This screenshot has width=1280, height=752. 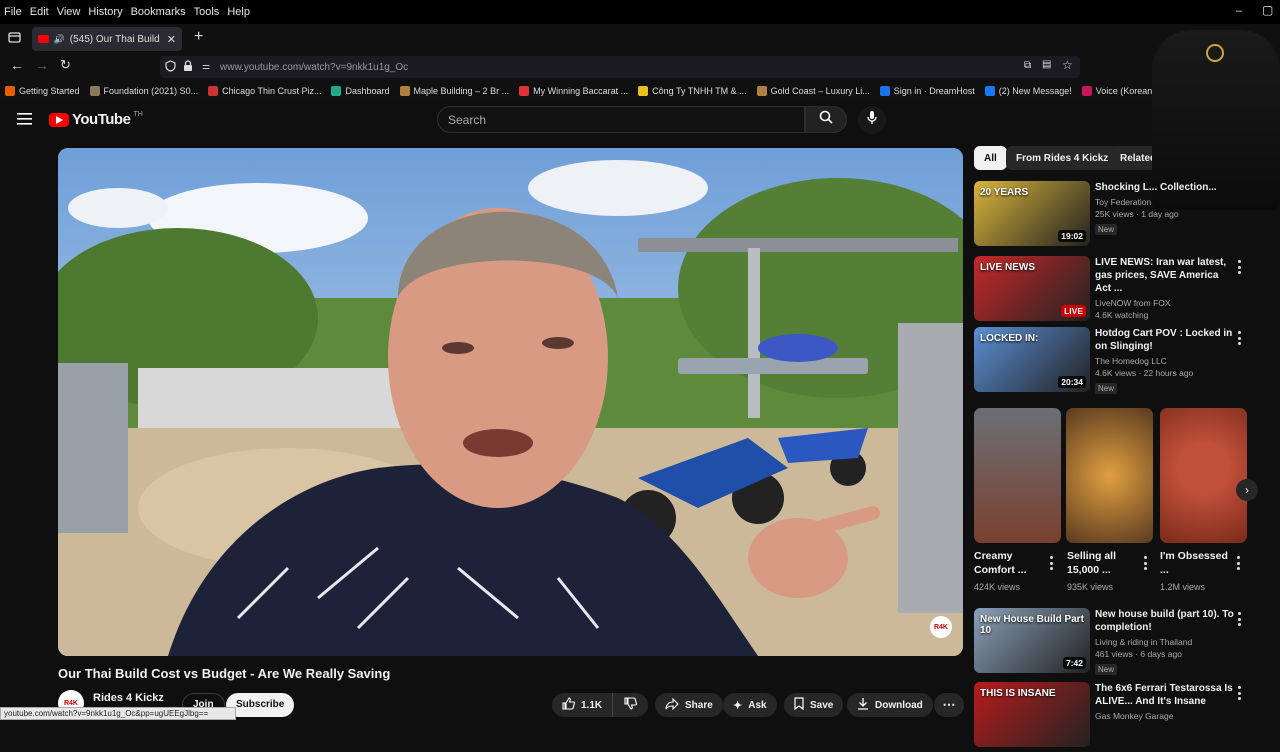 What do you see at coordinates (672, 705) in the screenshot?
I see `share-icon` at bounding box center [672, 705].